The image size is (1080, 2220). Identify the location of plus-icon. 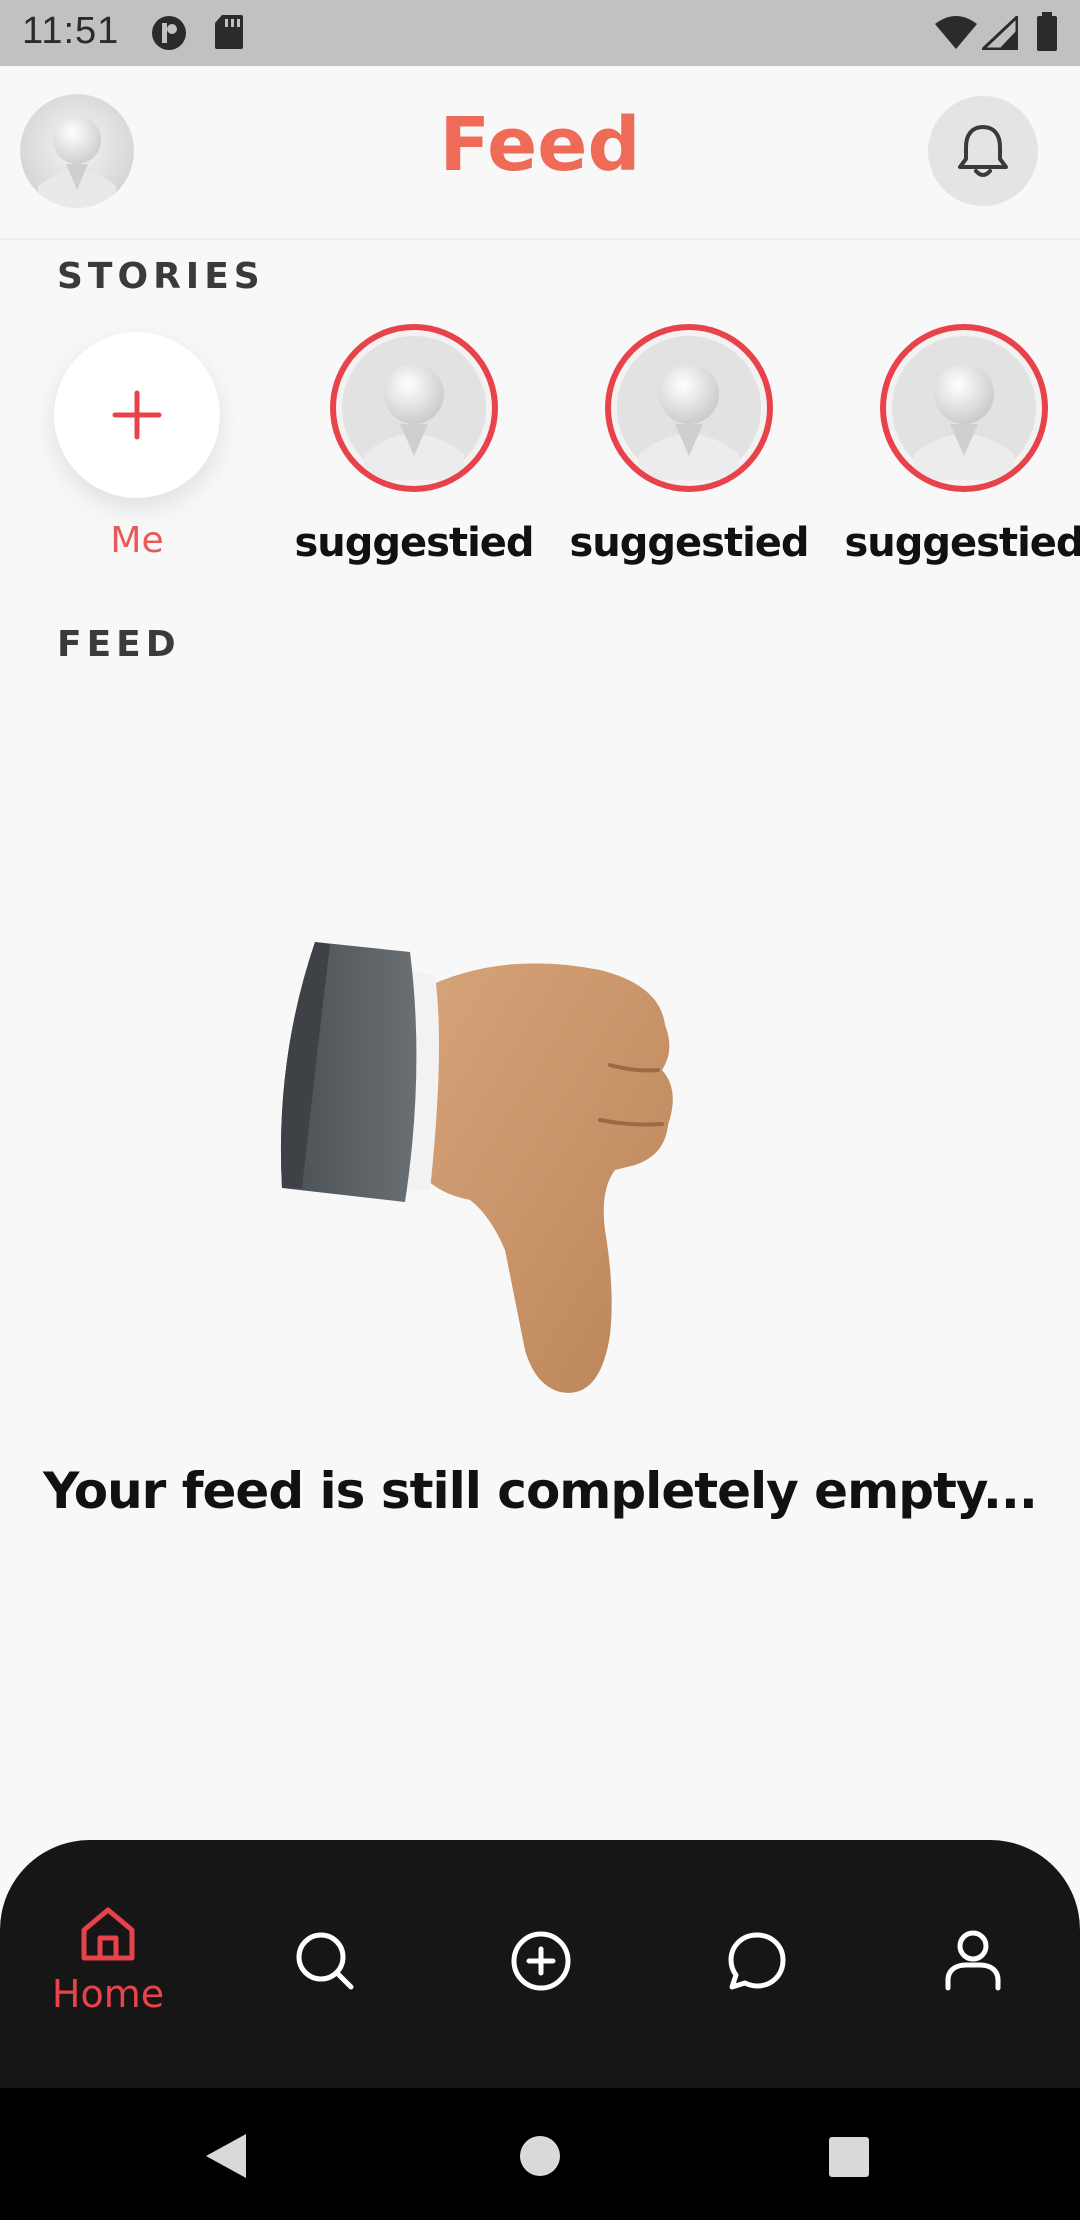
(137, 415).